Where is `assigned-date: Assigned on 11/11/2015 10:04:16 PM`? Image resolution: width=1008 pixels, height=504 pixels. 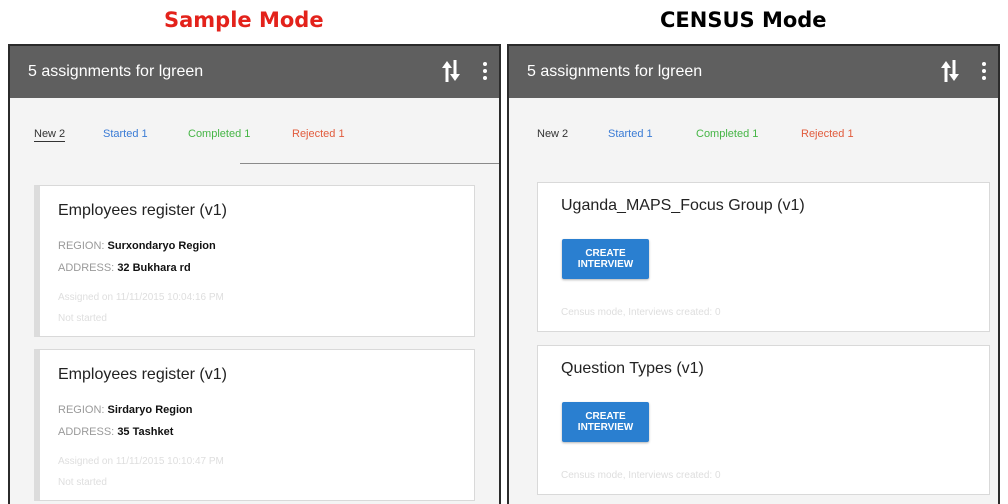 assigned-date: Assigned on 11/11/2015 10:04:16 PM is located at coordinates (141, 297).